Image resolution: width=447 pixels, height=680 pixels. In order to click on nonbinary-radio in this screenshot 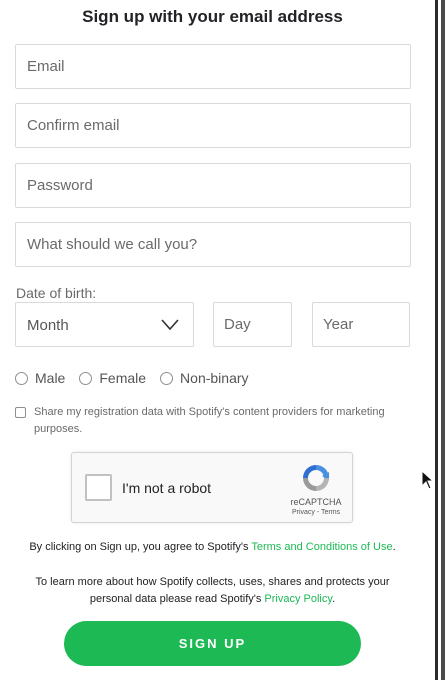, I will do `click(167, 378)`.